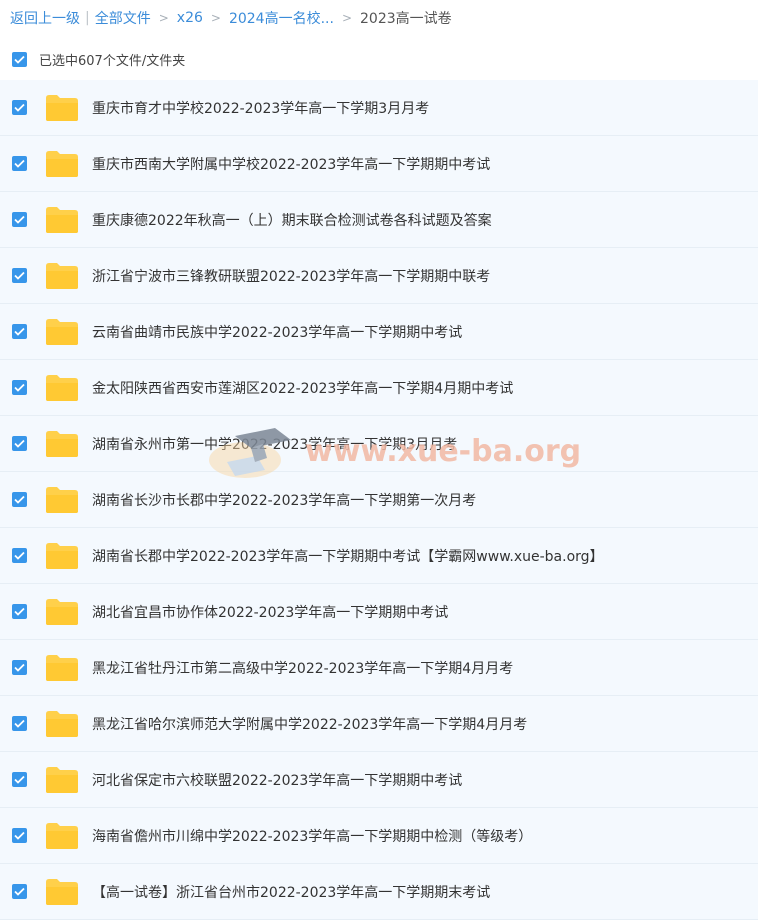  What do you see at coordinates (291, 276) in the screenshot?
I see `file-name: 浙江省宁波市三锋教研联盟2022-2023学年高一下学期期中联考` at bounding box center [291, 276].